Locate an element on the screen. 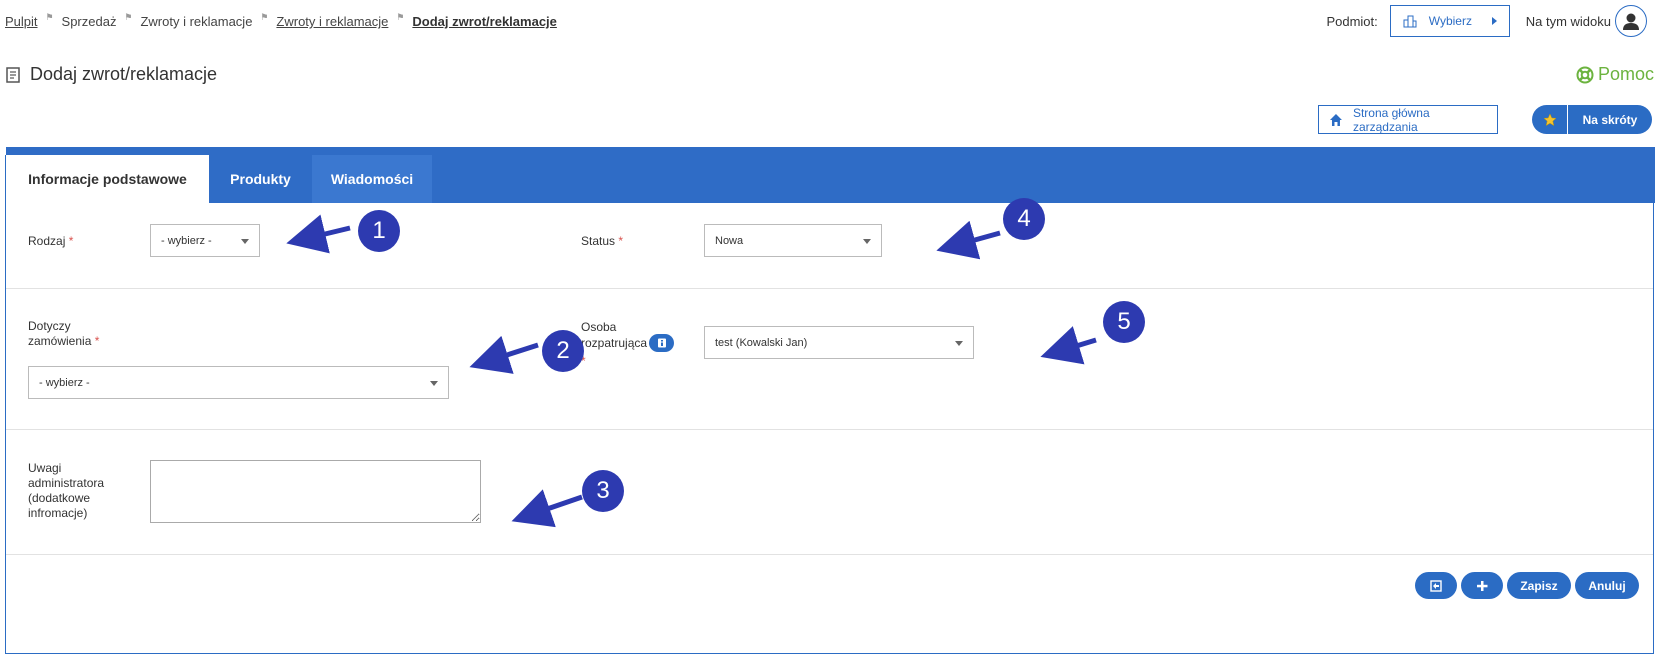  podmiot-label: Podmiot: is located at coordinates (1352, 21).